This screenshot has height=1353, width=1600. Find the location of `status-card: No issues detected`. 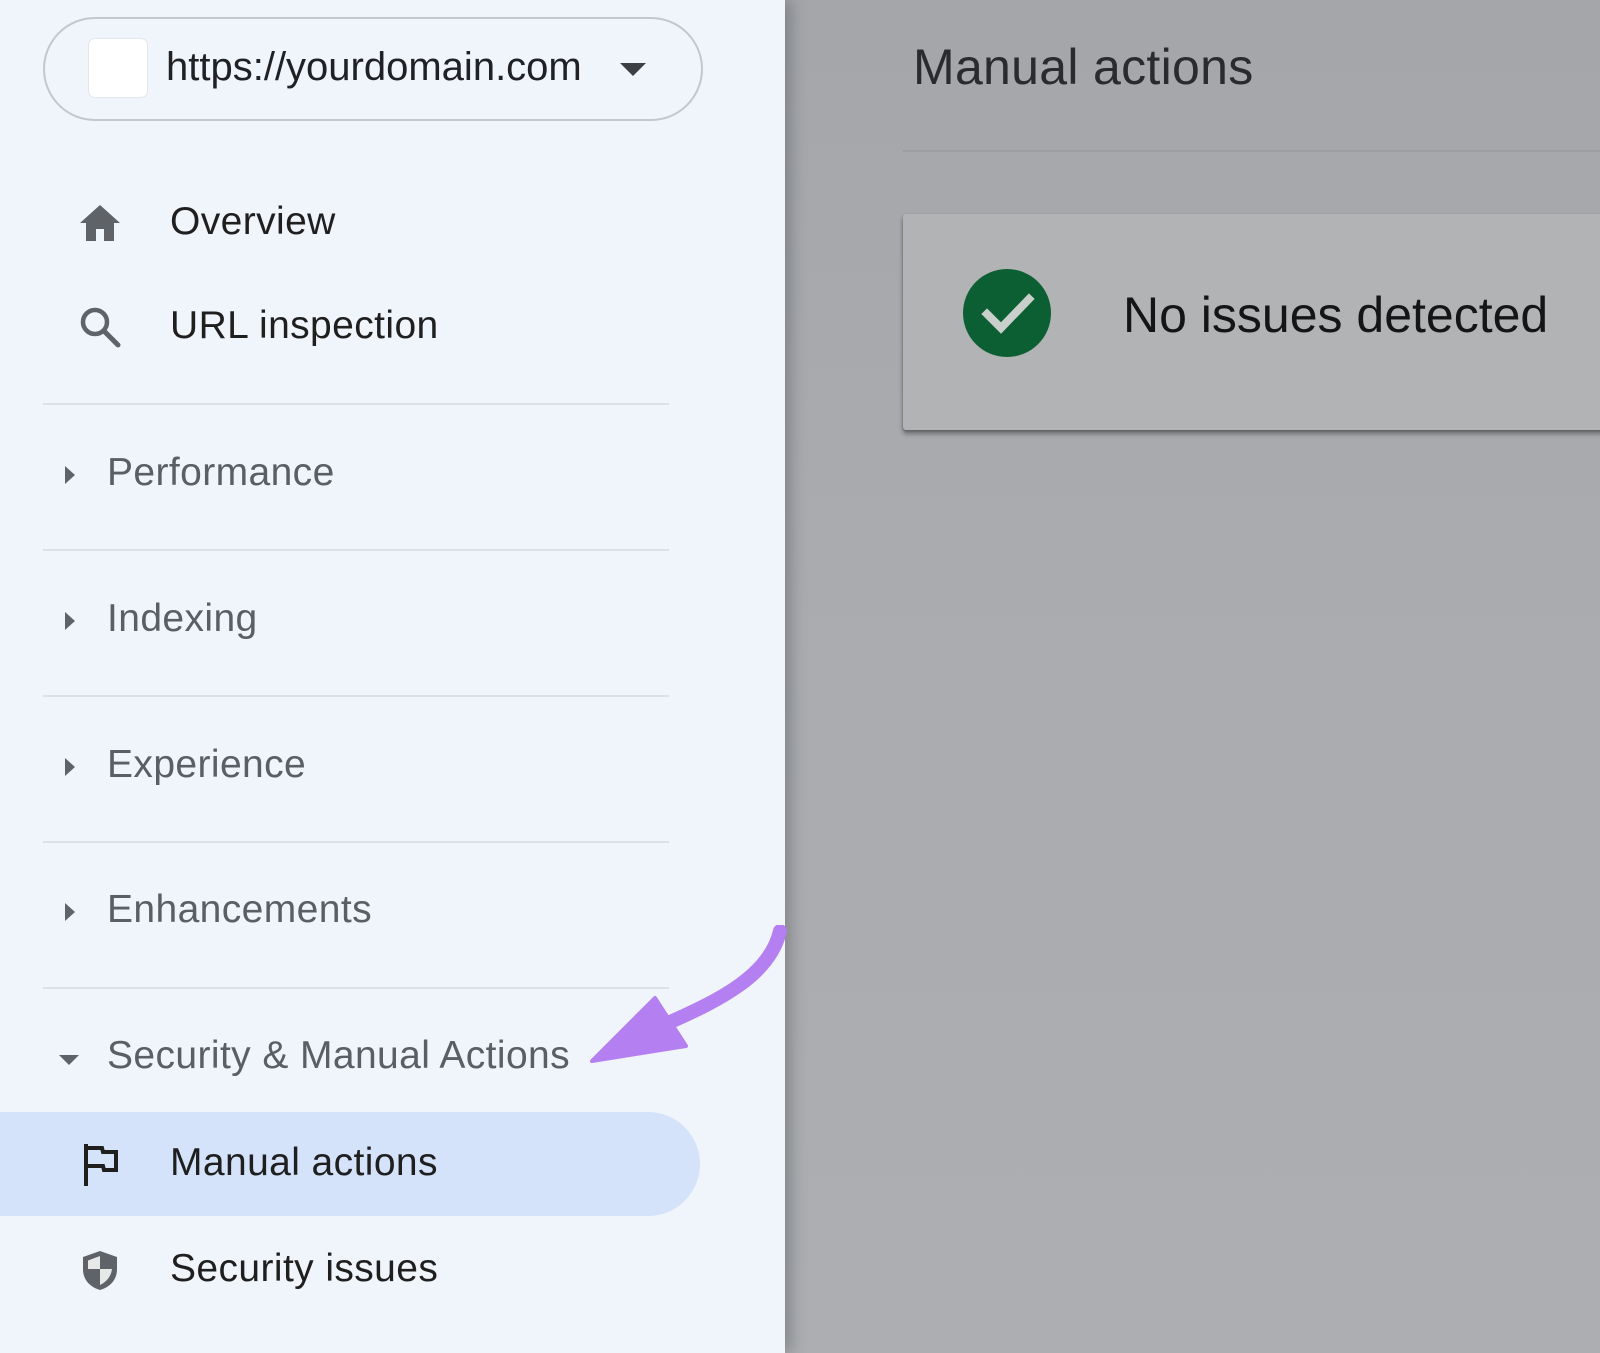

status-card: No issues detected is located at coordinates (1251, 322).